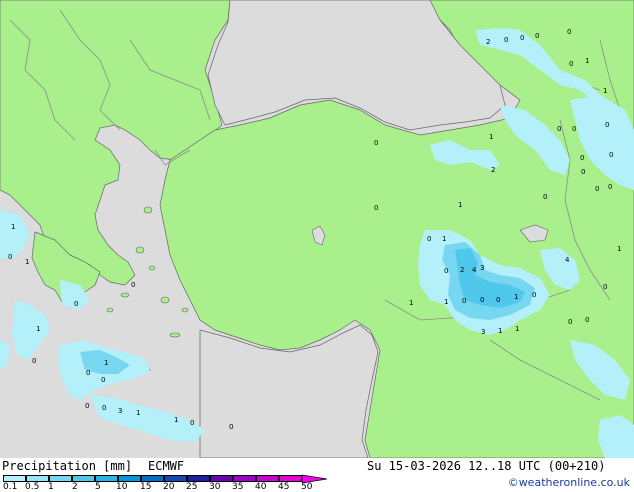 The width and height of the screenshot is (634, 492). What do you see at coordinates (238, 487) in the screenshot?
I see `legend-tick: 35` at bounding box center [238, 487].